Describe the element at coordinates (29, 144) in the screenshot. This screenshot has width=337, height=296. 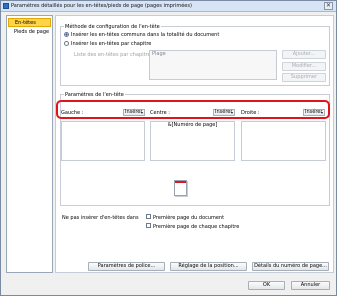
I see `settings-nav: En-têtes Pieds de page` at that location.